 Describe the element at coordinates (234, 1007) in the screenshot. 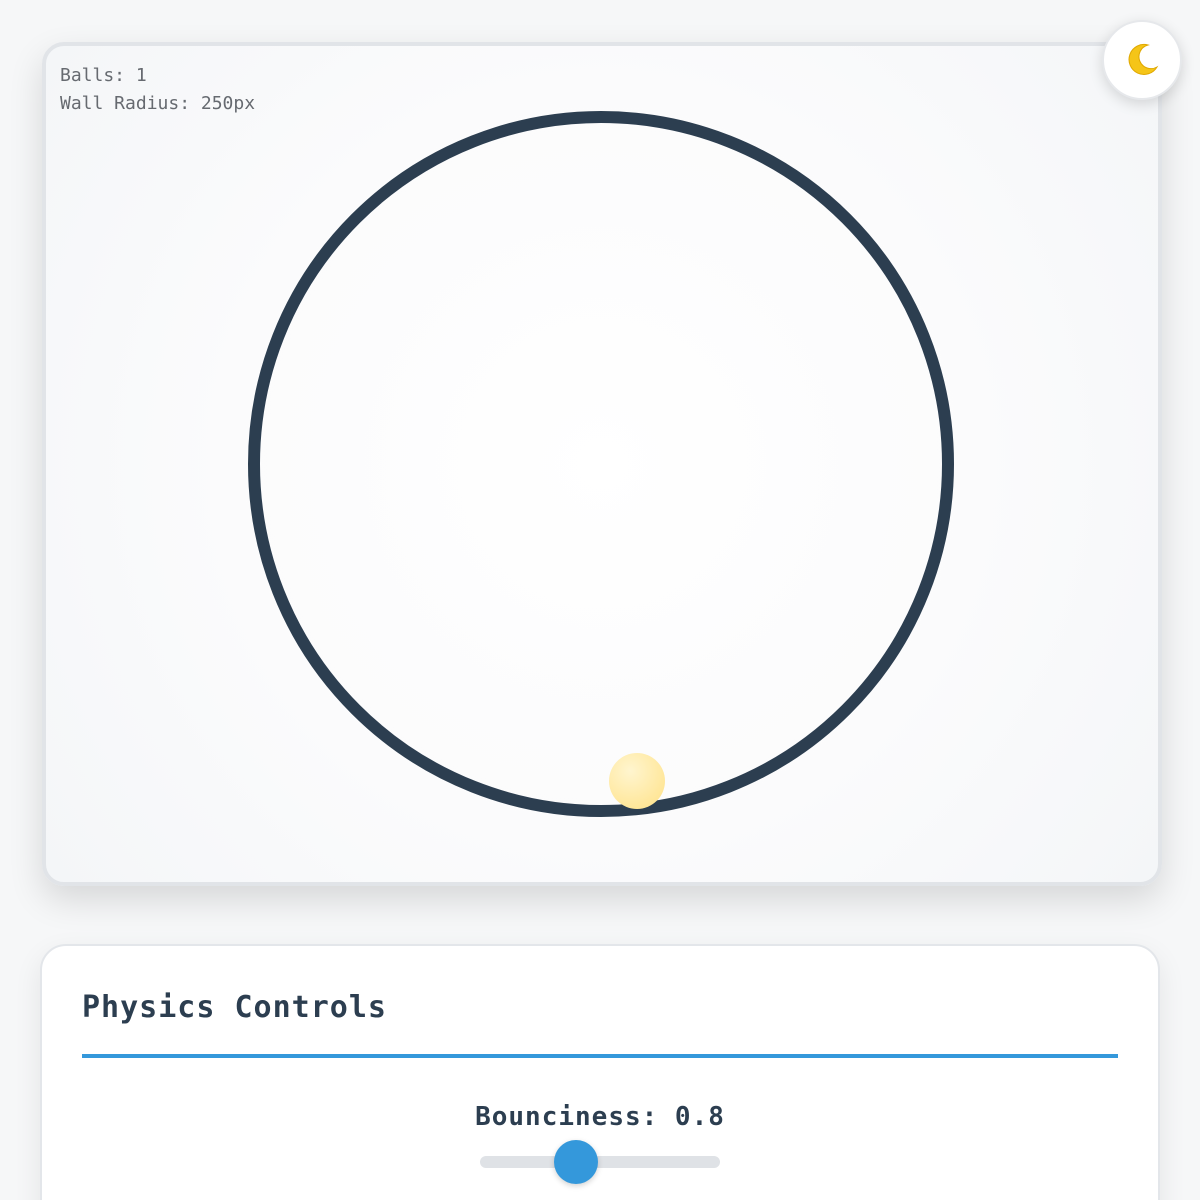

I see `controls-title: Physics Controls` at that location.